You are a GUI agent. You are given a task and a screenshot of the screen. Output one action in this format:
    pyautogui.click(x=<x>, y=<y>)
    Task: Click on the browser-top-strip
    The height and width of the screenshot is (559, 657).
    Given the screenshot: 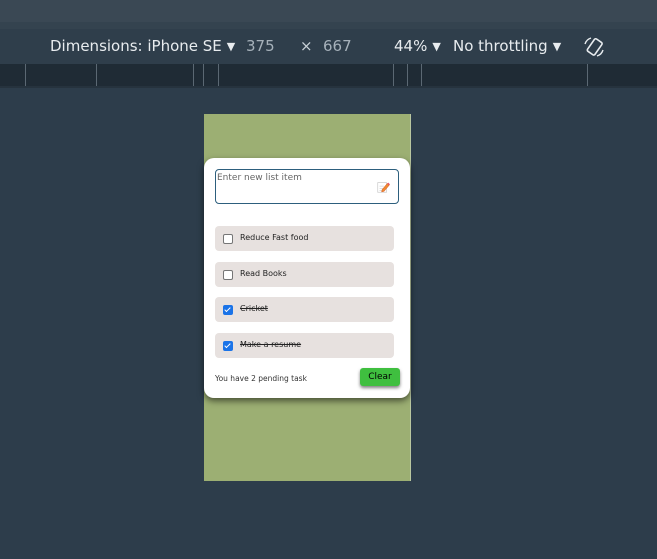 What is the action you would take?
    pyautogui.click(x=328, y=11)
    